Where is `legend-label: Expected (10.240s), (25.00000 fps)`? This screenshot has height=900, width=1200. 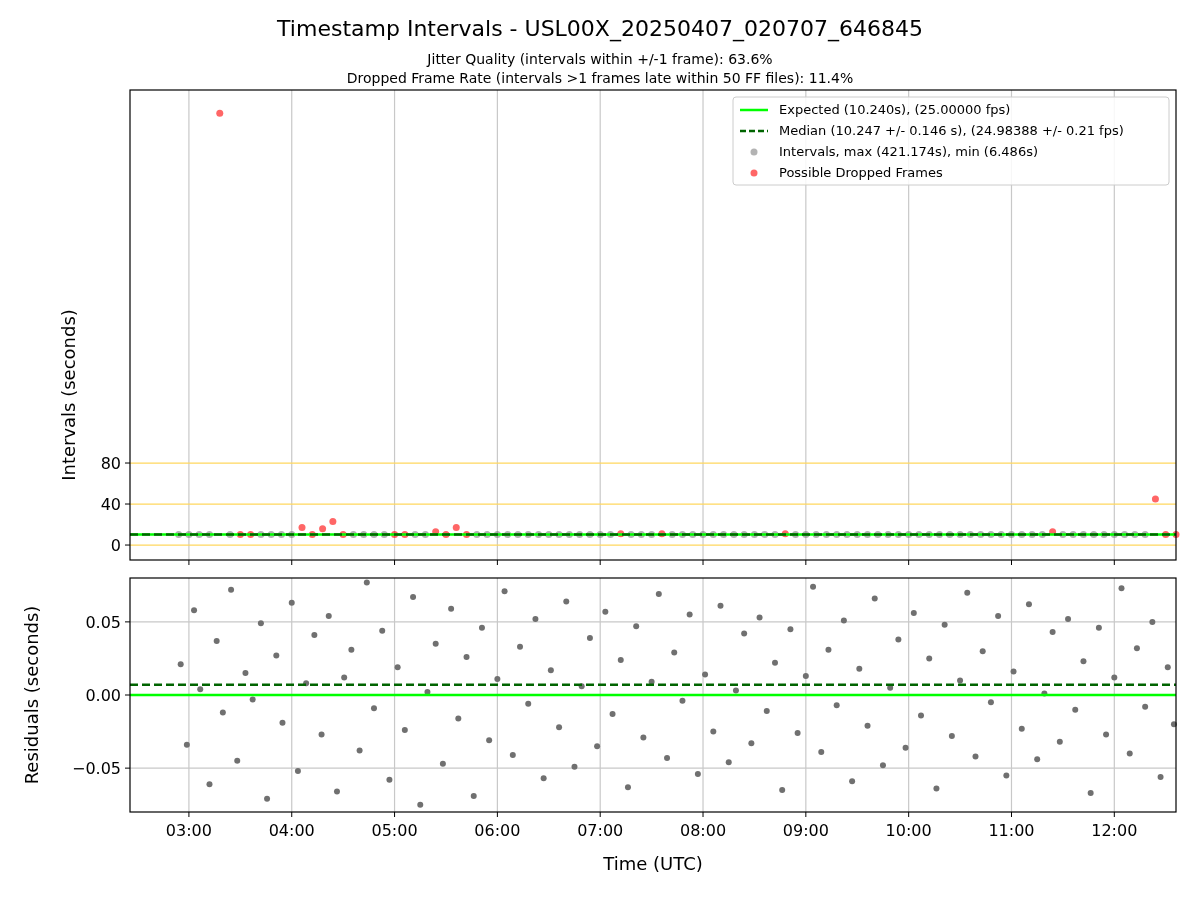
legend-label: Expected (10.240s), (25.00000 fps) is located at coordinates (895, 109).